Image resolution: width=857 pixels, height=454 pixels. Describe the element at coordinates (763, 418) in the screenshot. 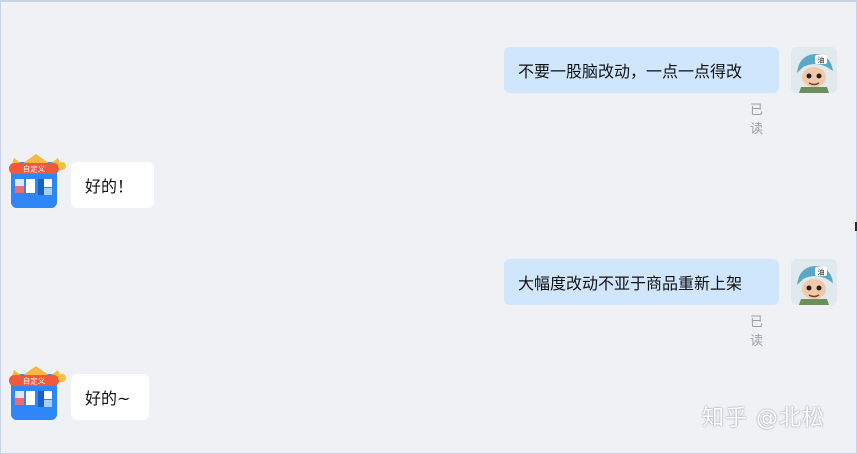

I see `watermark: 知乎 @北松` at that location.